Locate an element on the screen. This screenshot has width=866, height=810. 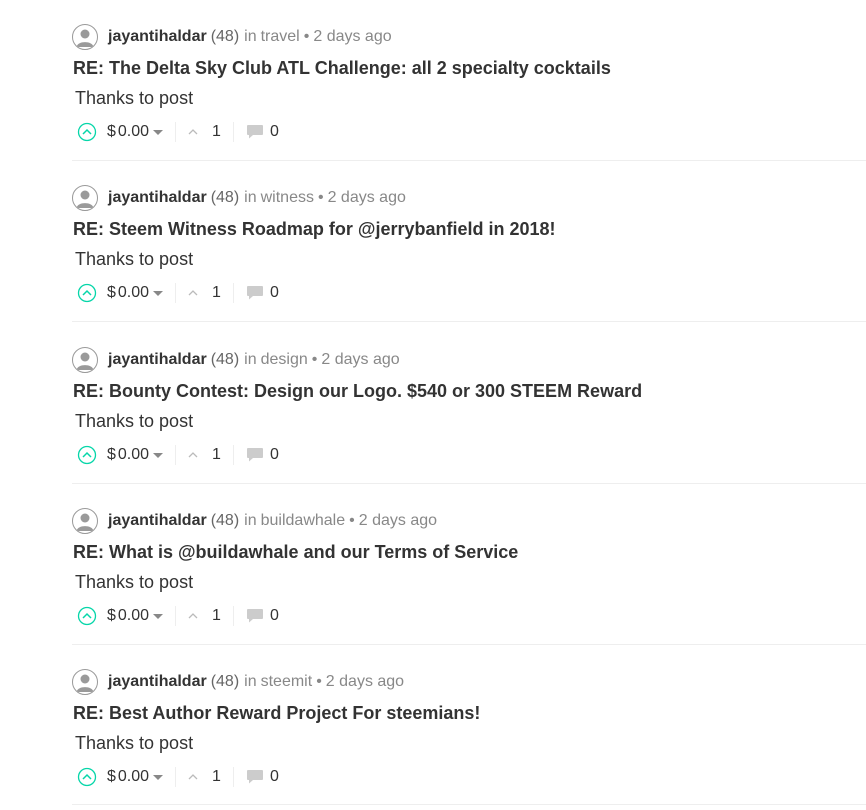
payout-value: 0.00 is located at coordinates (133, 615).